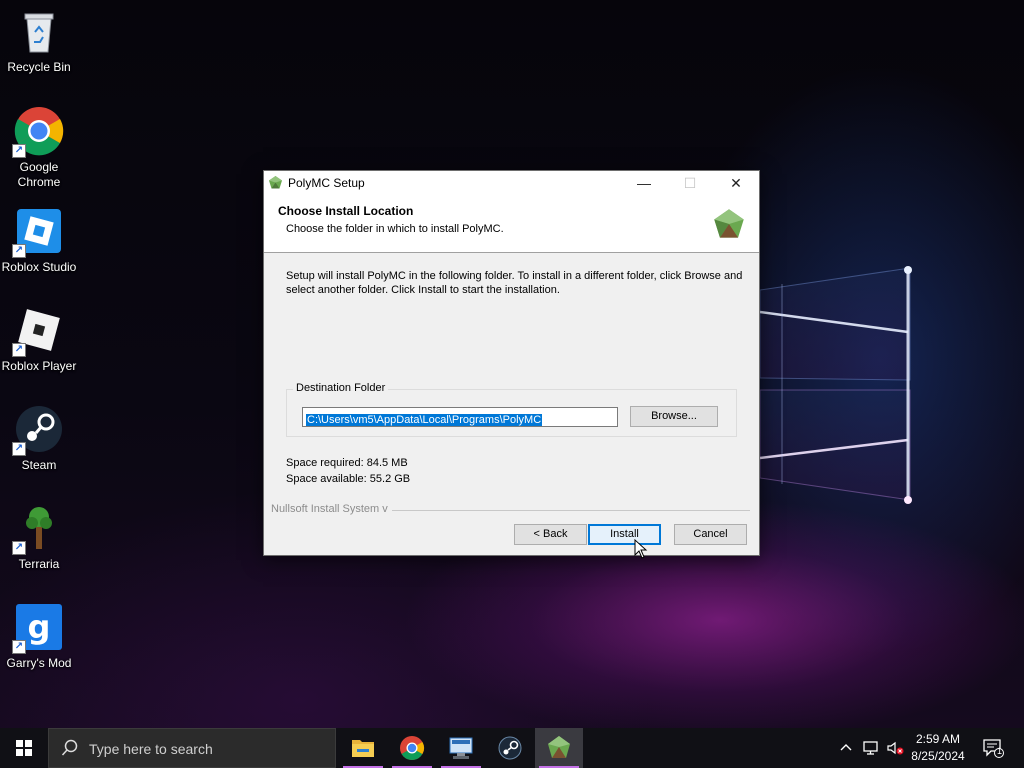  I want to click on taskbar-network-app, so click(461, 748).